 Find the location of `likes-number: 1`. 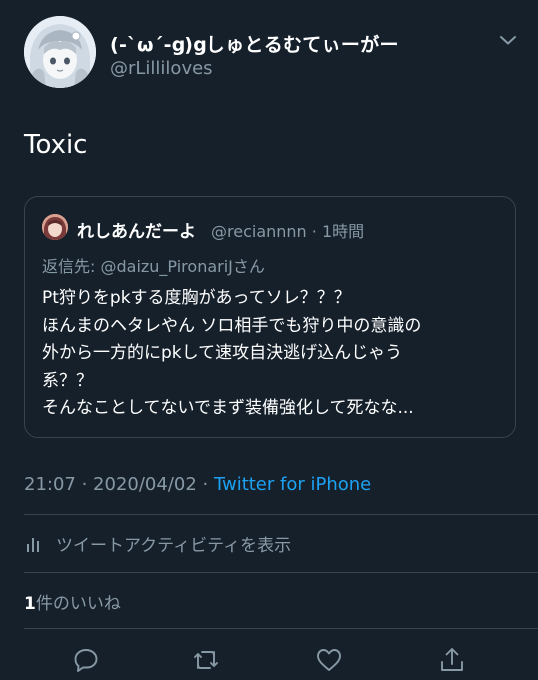

likes-number: 1 is located at coordinates (30, 604).